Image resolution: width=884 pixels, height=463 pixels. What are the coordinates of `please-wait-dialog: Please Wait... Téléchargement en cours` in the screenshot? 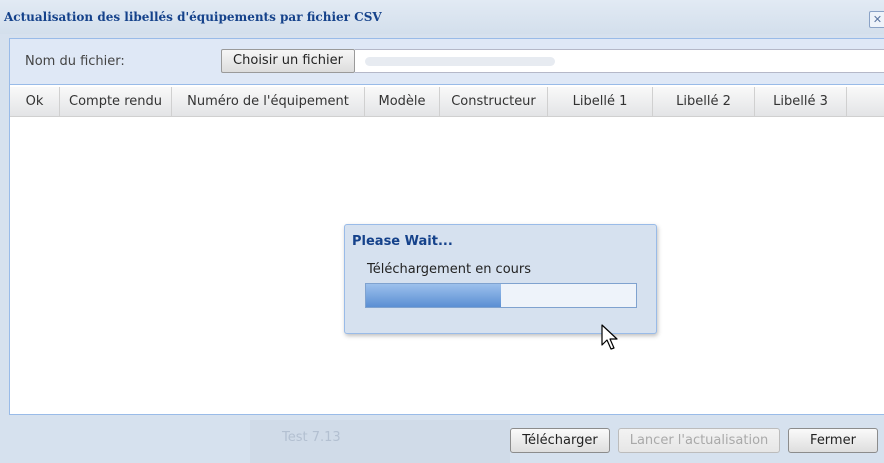 It's located at (500, 279).